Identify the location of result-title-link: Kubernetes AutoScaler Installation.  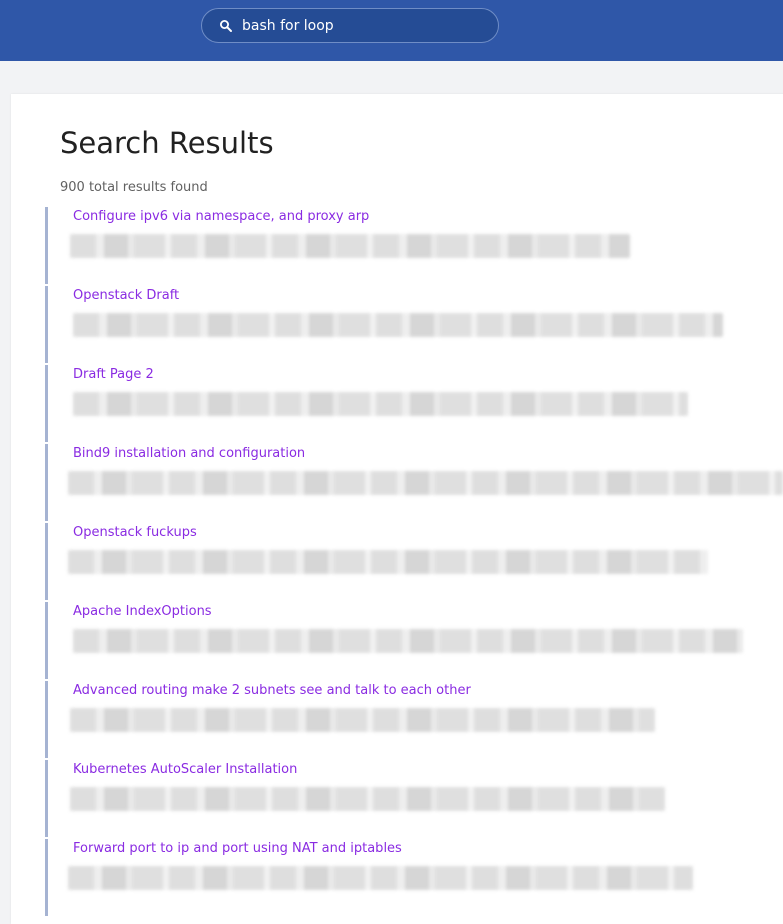
(185, 769).